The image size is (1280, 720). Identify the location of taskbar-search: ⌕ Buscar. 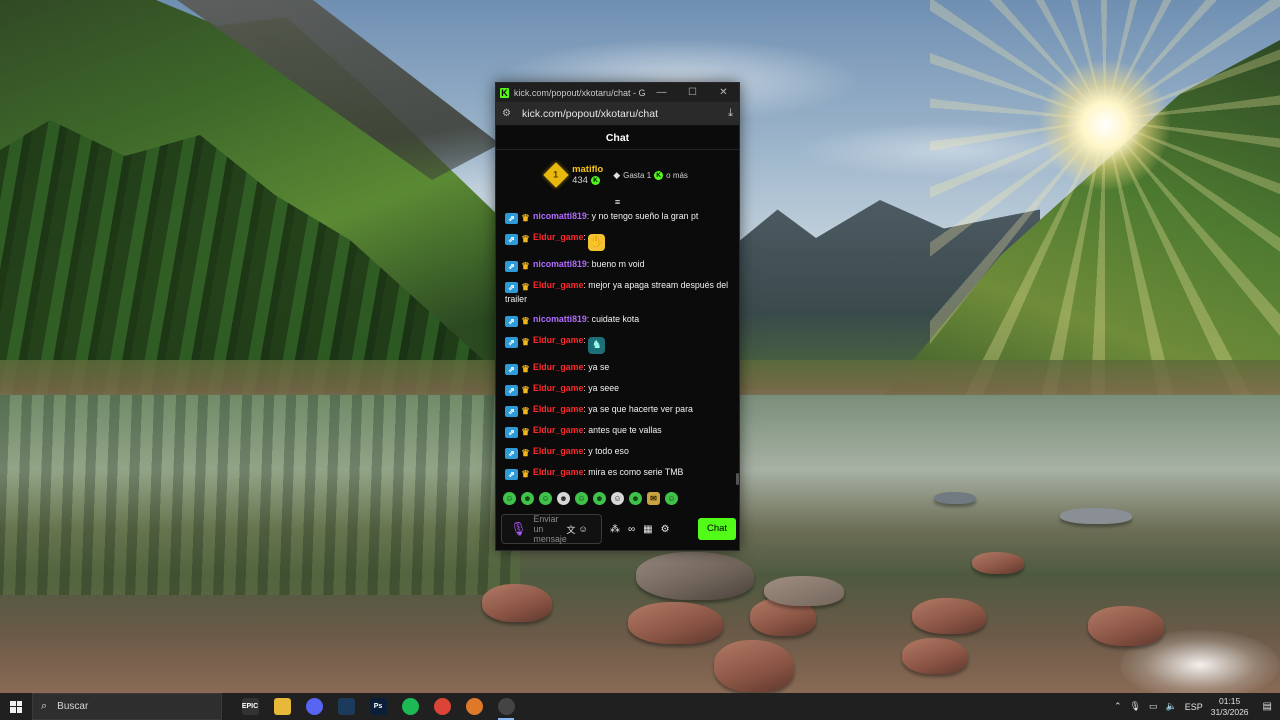
(127, 706).